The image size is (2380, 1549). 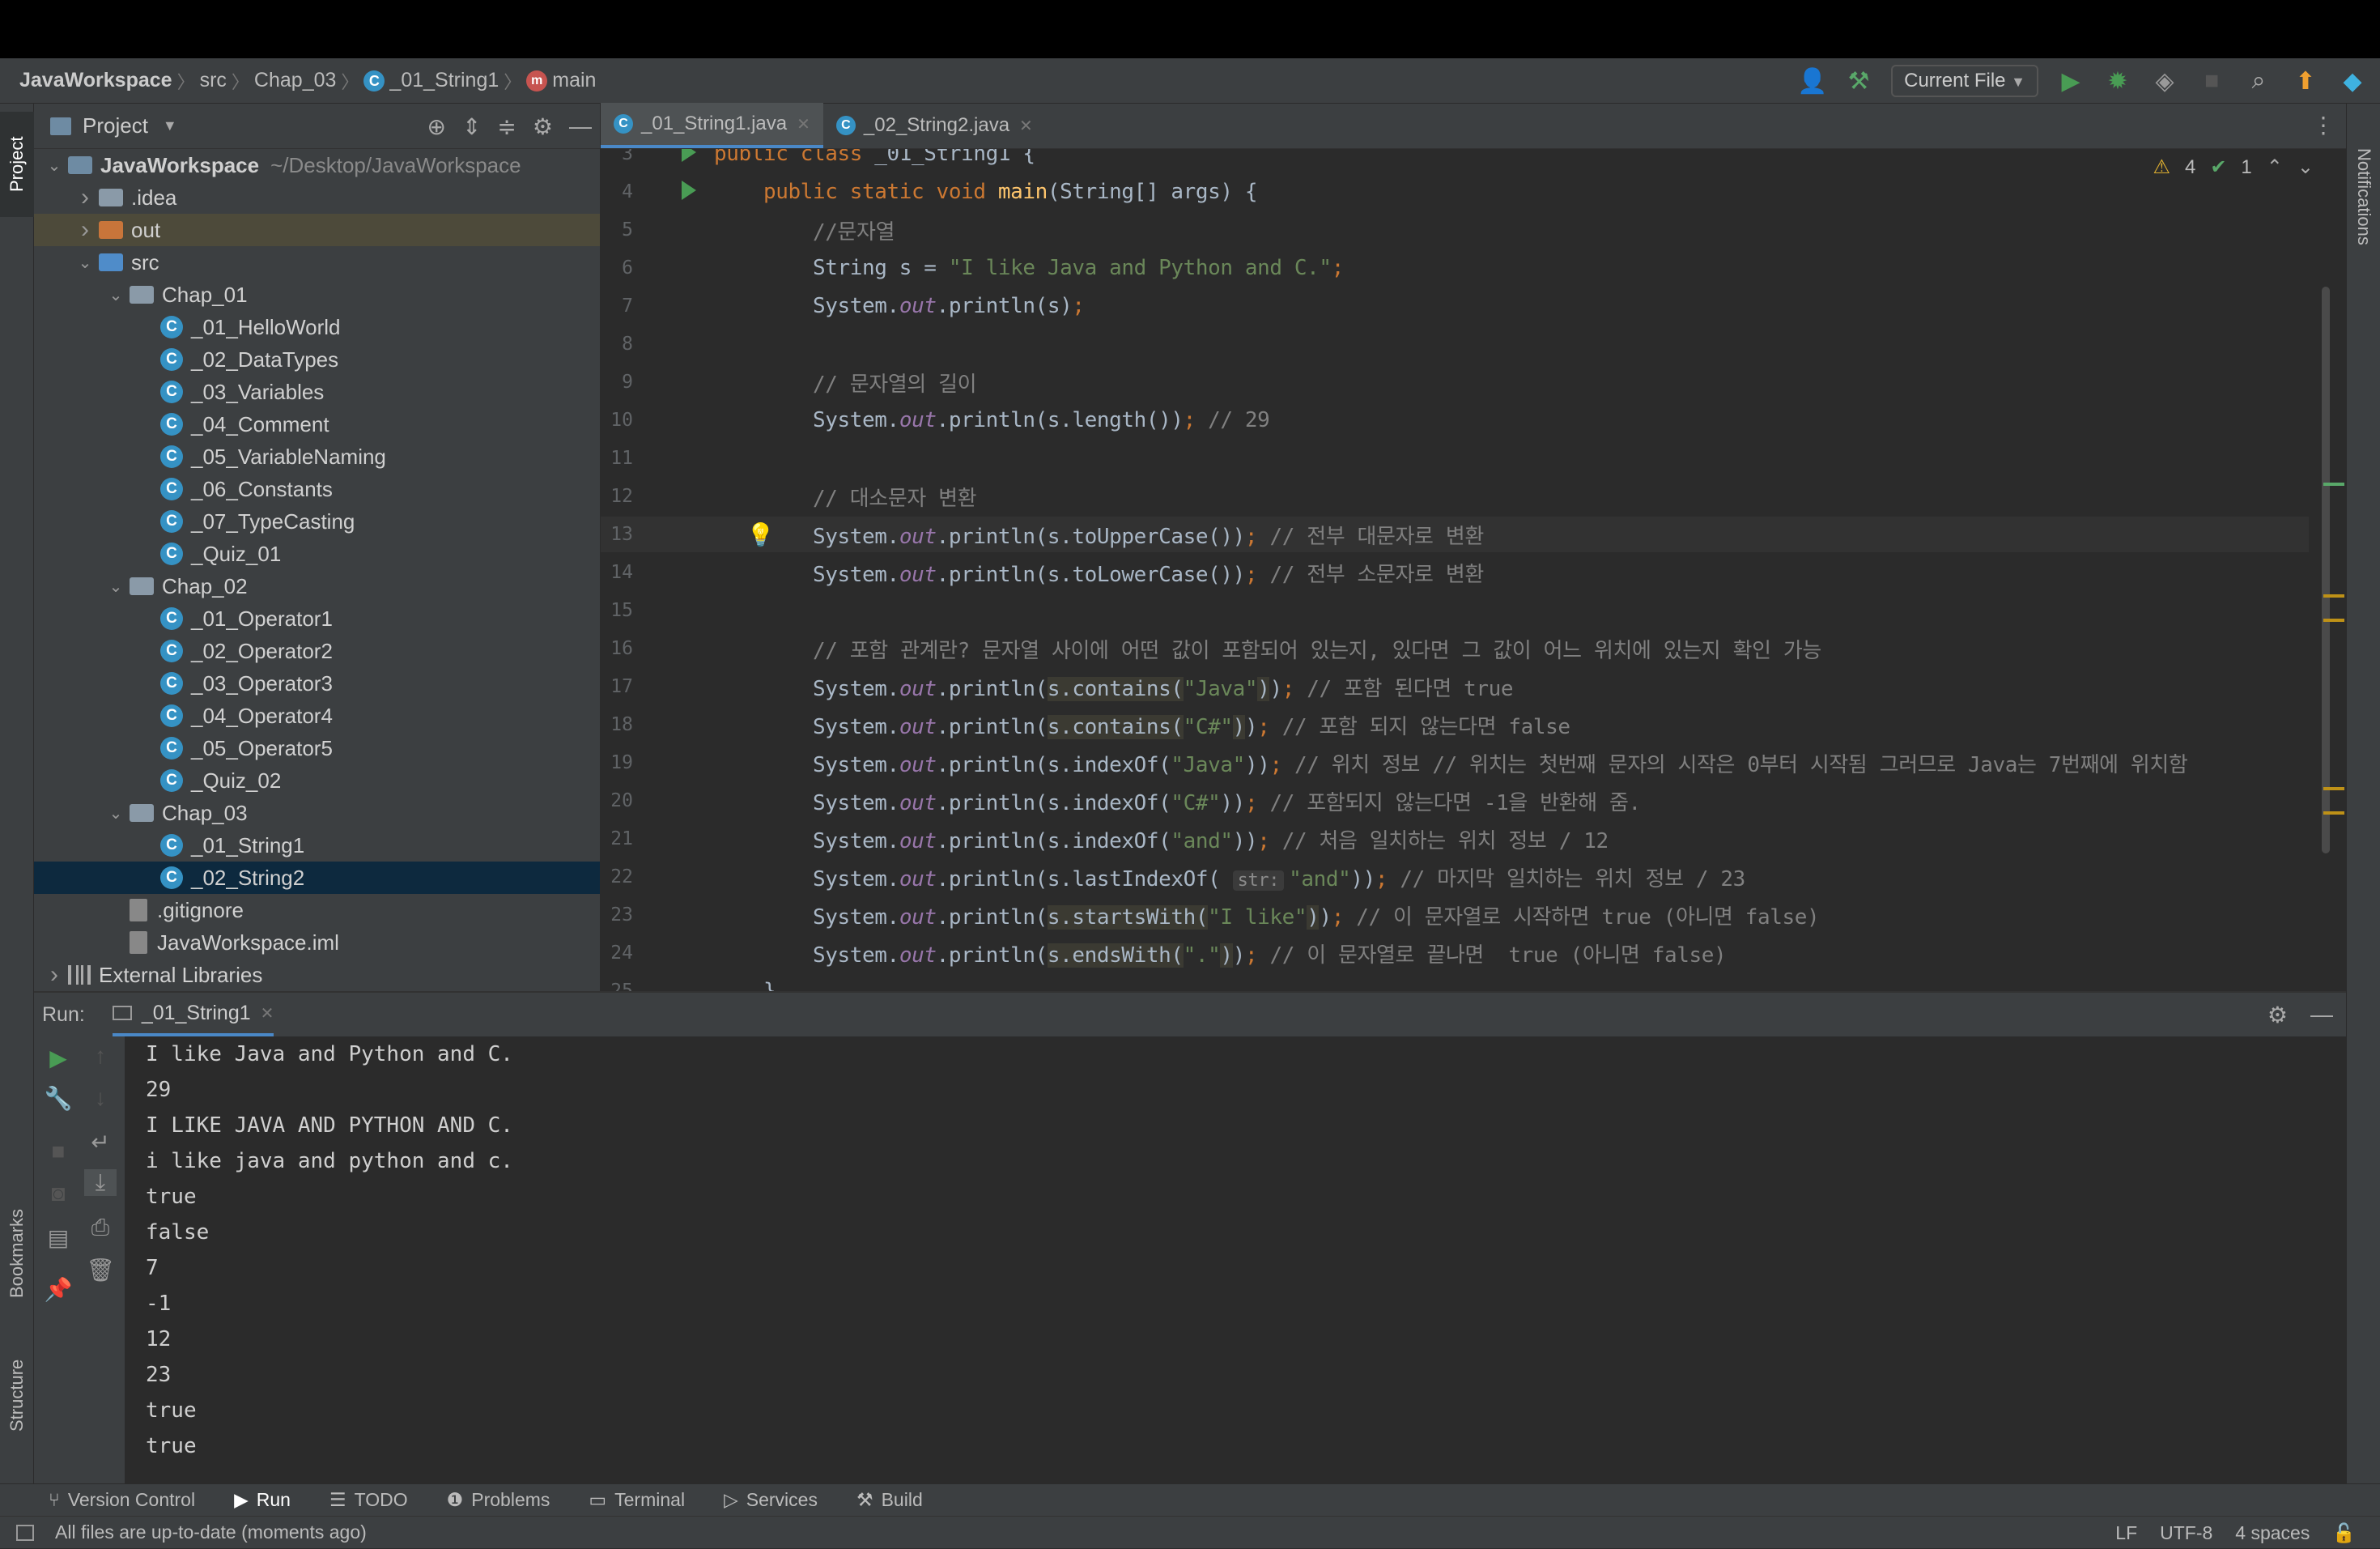 What do you see at coordinates (317, 910) in the screenshot?
I see `tree-item: .gitignore` at bounding box center [317, 910].